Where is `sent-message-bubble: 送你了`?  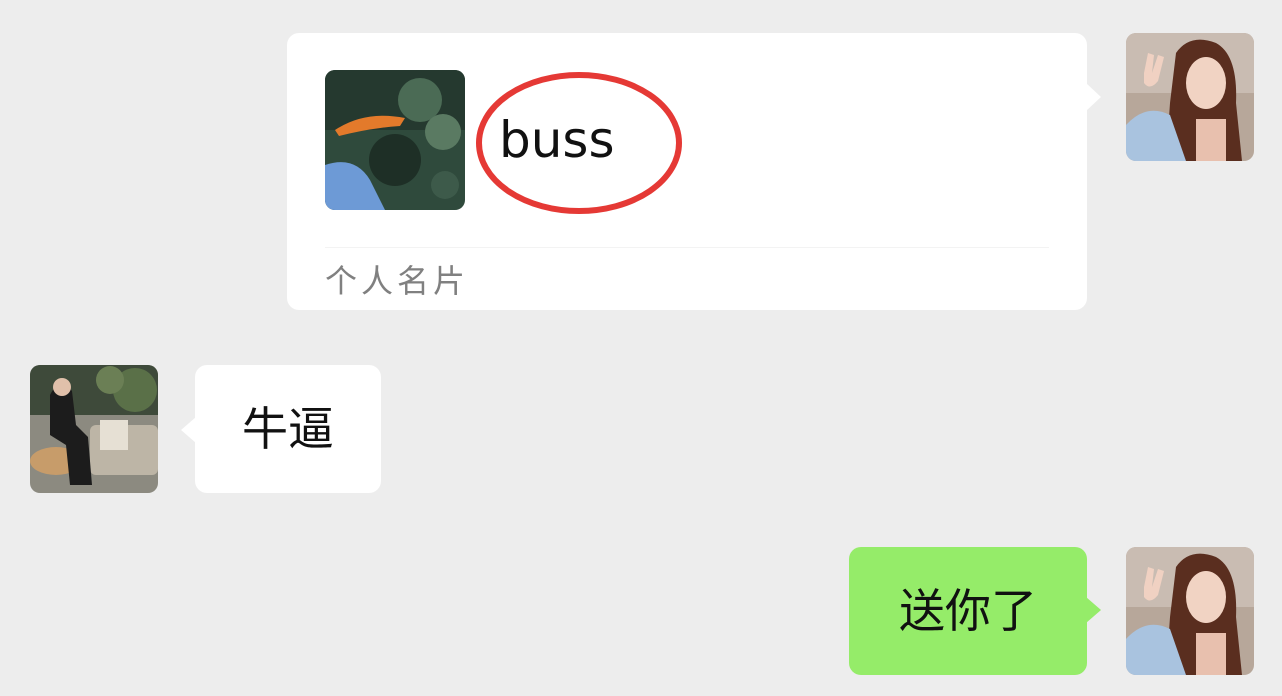 sent-message-bubble: 送你了 is located at coordinates (975, 611).